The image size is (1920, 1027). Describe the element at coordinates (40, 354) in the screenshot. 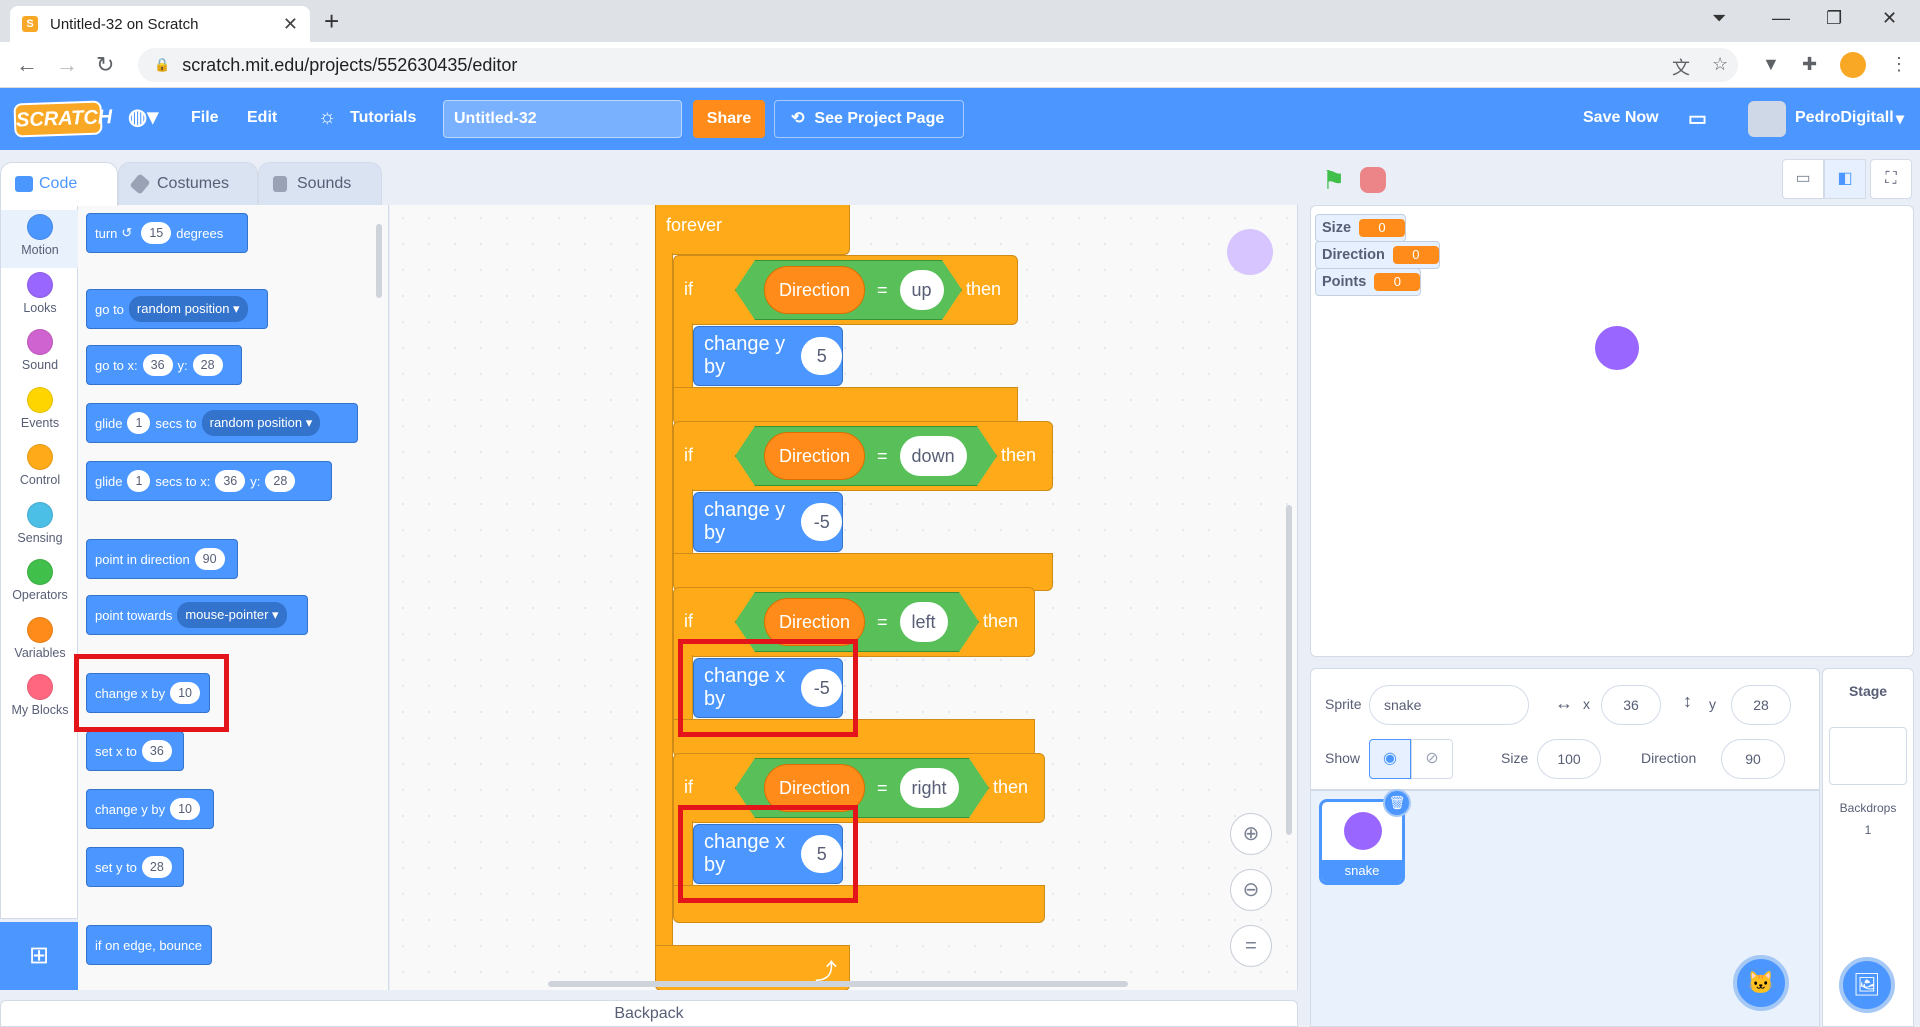

I see `category-sound: Sound` at that location.